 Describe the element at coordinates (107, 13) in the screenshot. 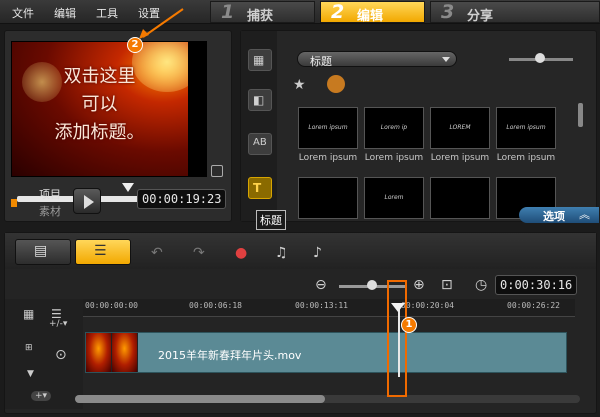

I see `menu-tools: 工具` at that location.